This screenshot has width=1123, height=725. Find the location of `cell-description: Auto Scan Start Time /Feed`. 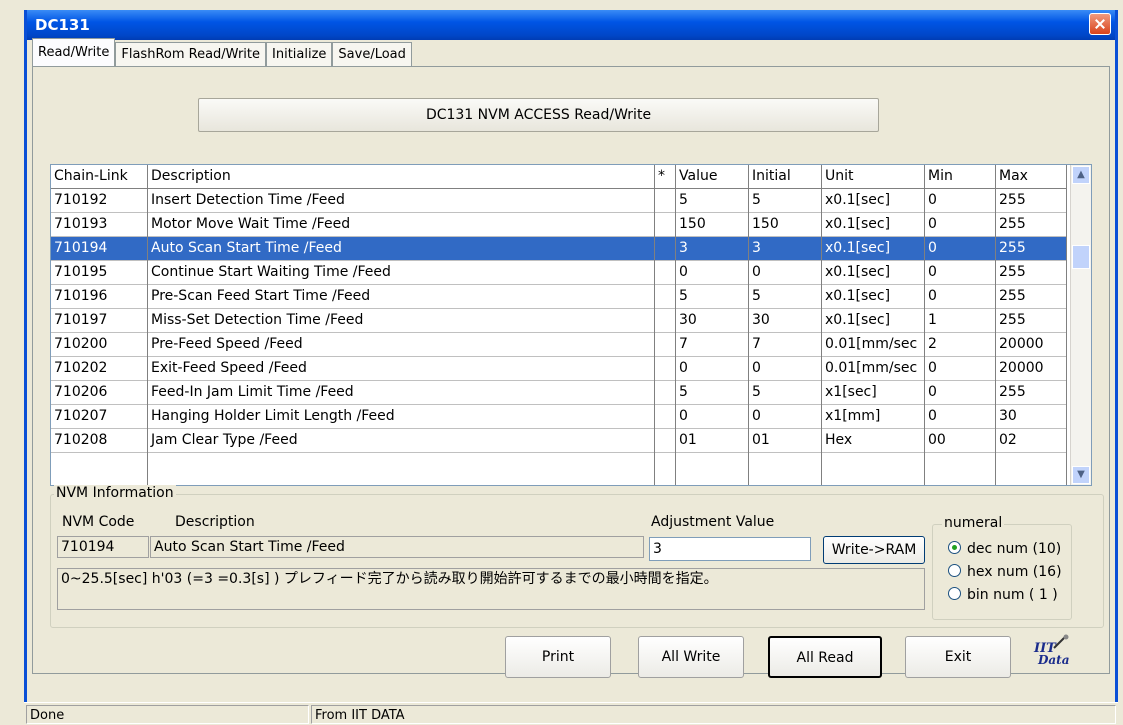

cell-description: Auto Scan Start Time /Feed is located at coordinates (401, 248).